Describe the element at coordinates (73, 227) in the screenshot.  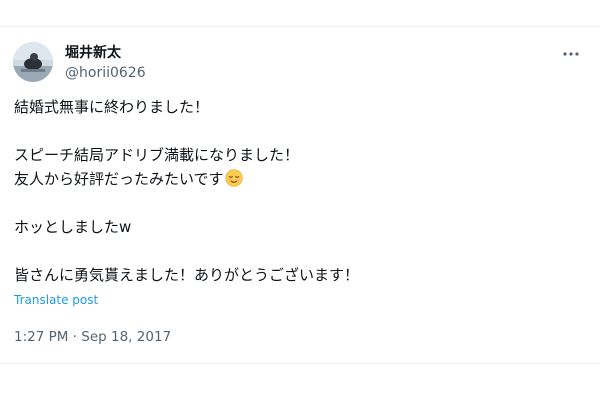
I see `tweet-line: ホッとしましたw` at that location.